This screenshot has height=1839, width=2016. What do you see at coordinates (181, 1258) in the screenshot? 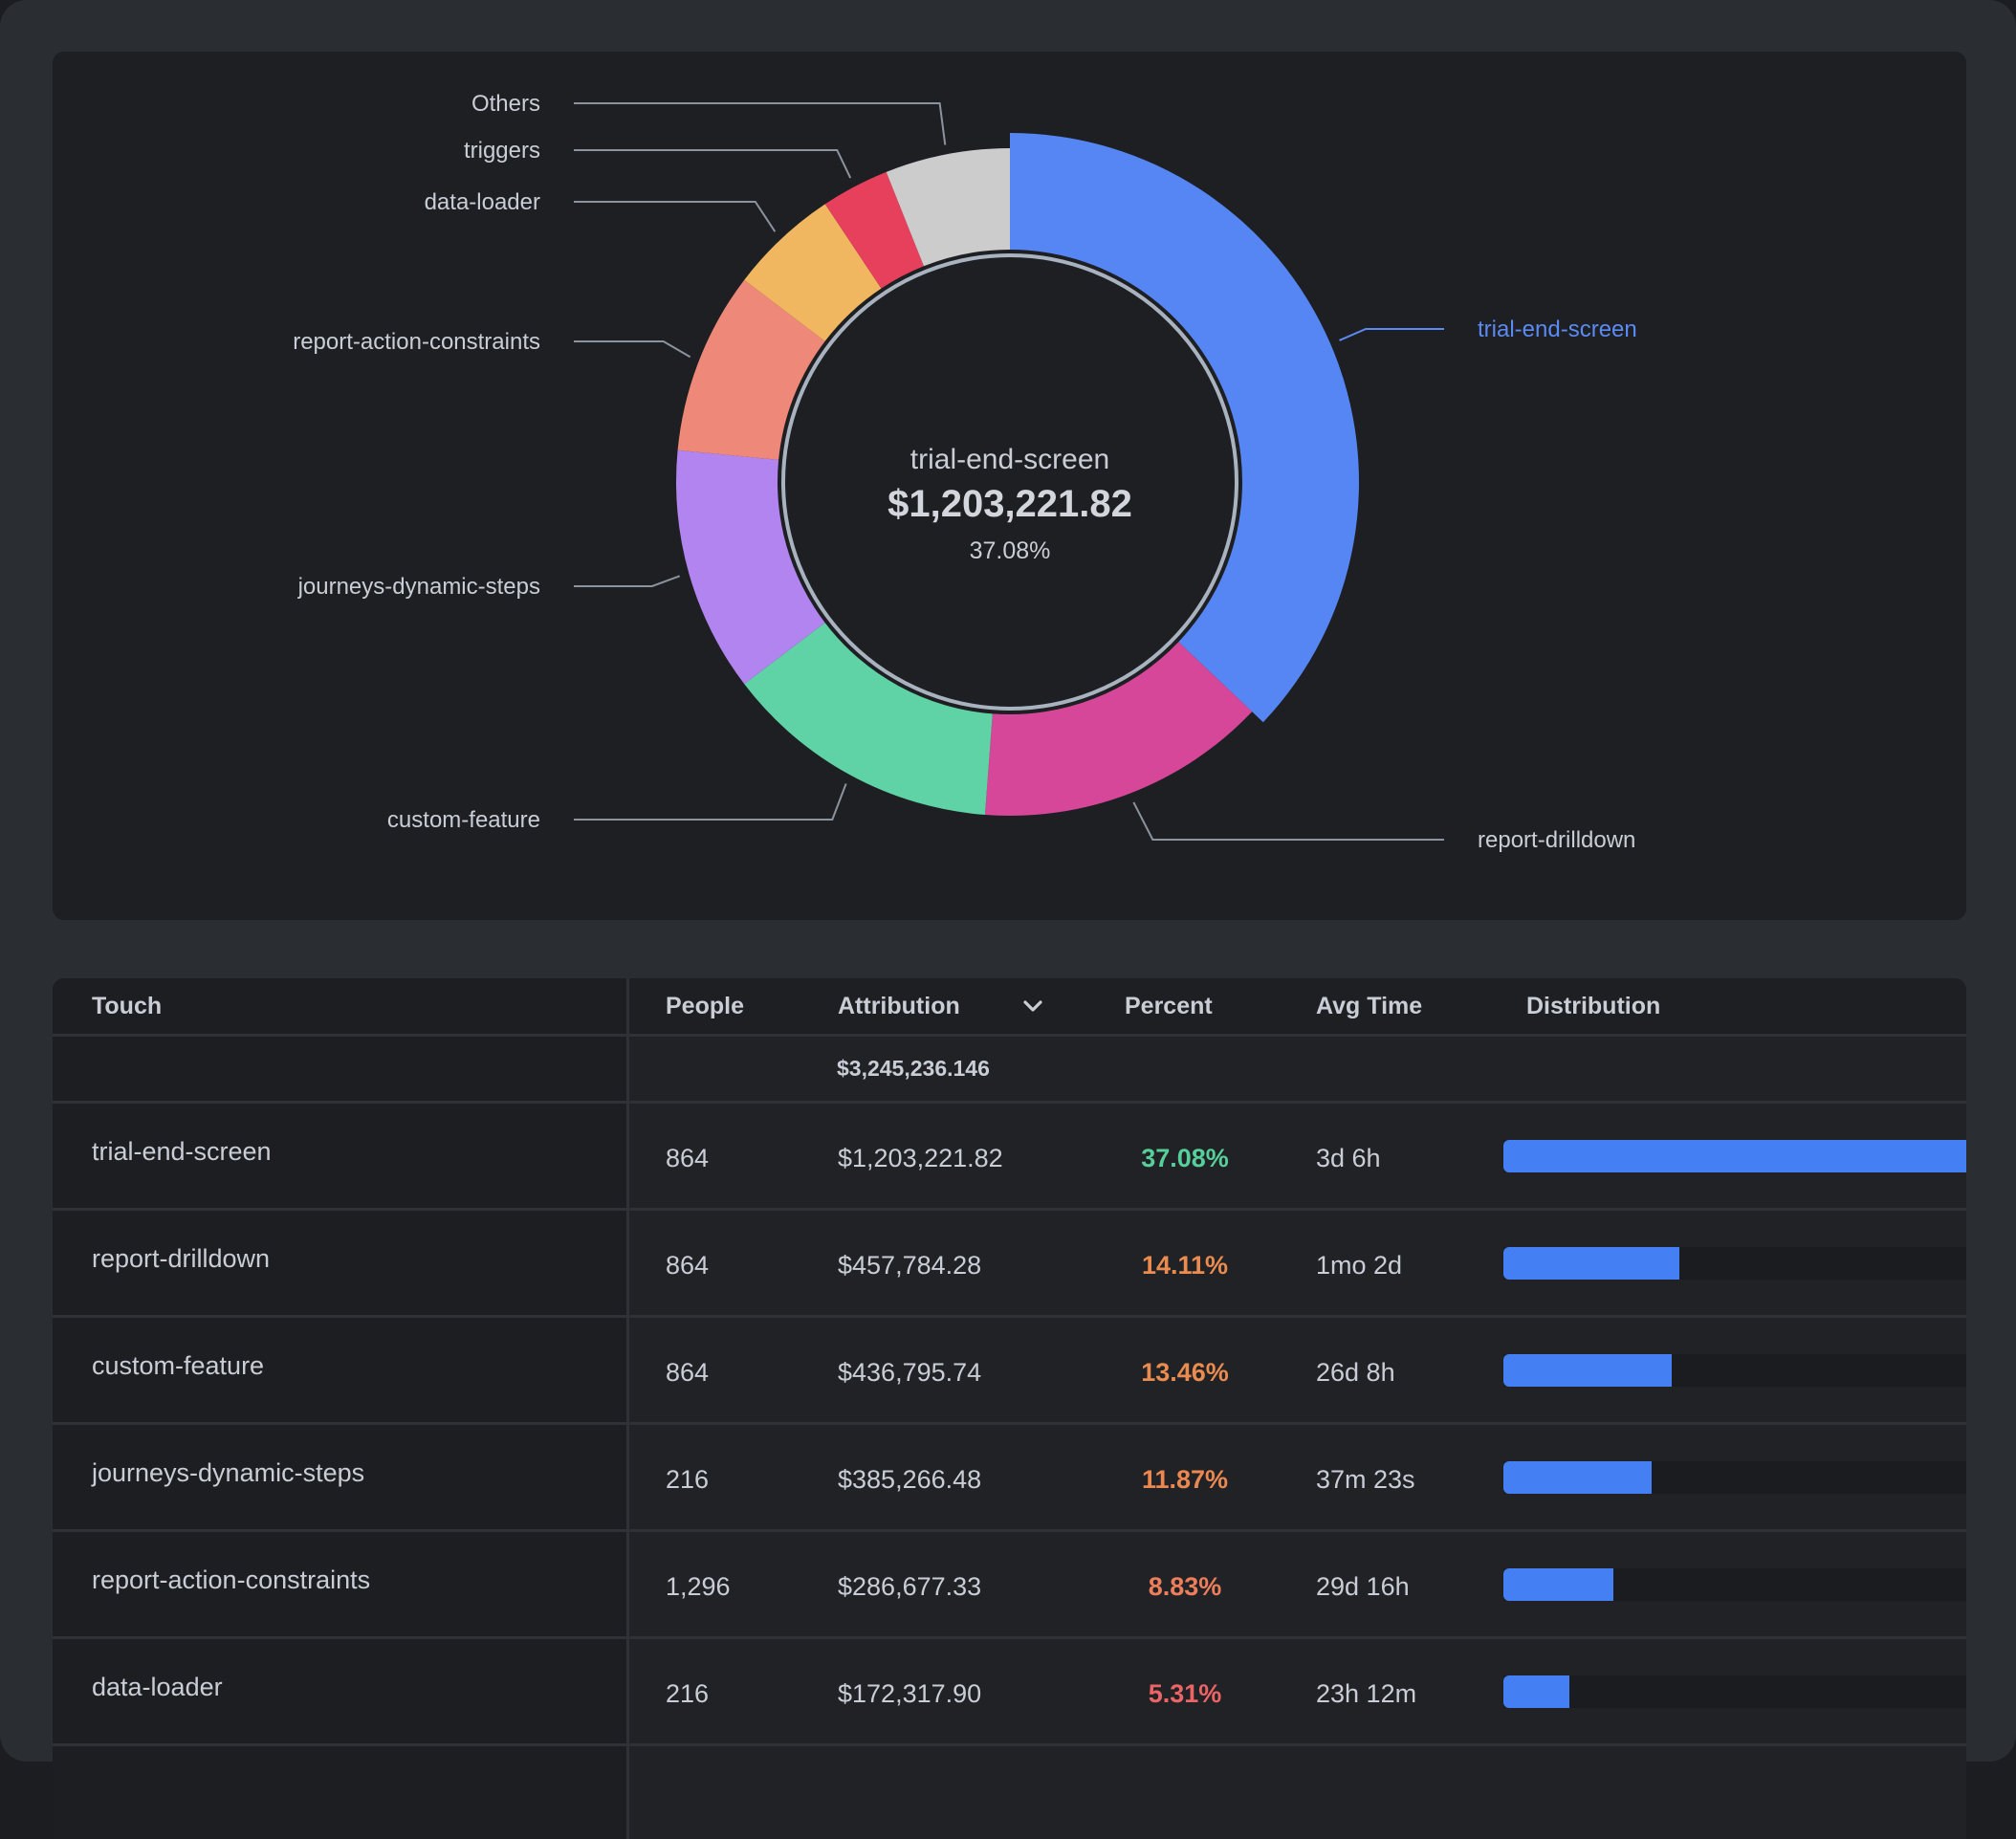
I see `touch-name: report-drilldown` at bounding box center [181, 1258].